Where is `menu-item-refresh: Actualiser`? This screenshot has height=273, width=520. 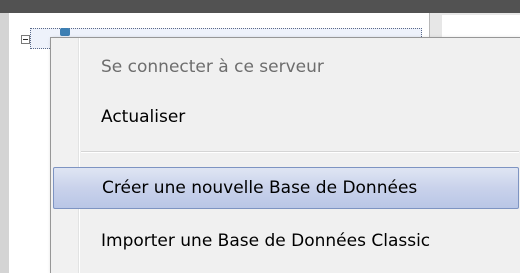
menu-item-refresh: Actualiser is located at coordinates (286, 117).